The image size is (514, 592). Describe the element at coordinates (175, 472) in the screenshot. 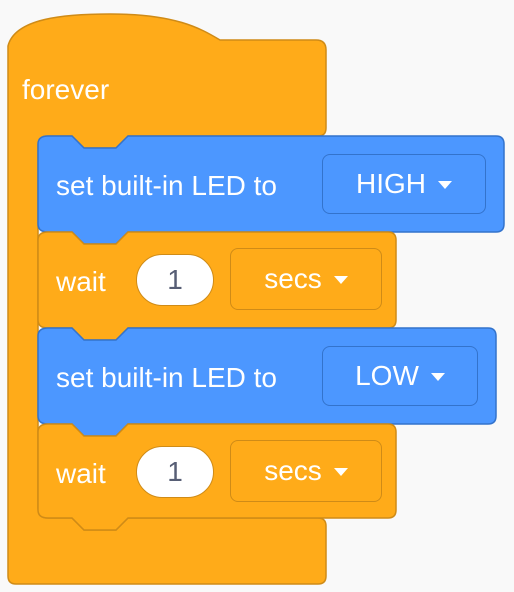

I see `wait-duration-input-2: 1` at that location.